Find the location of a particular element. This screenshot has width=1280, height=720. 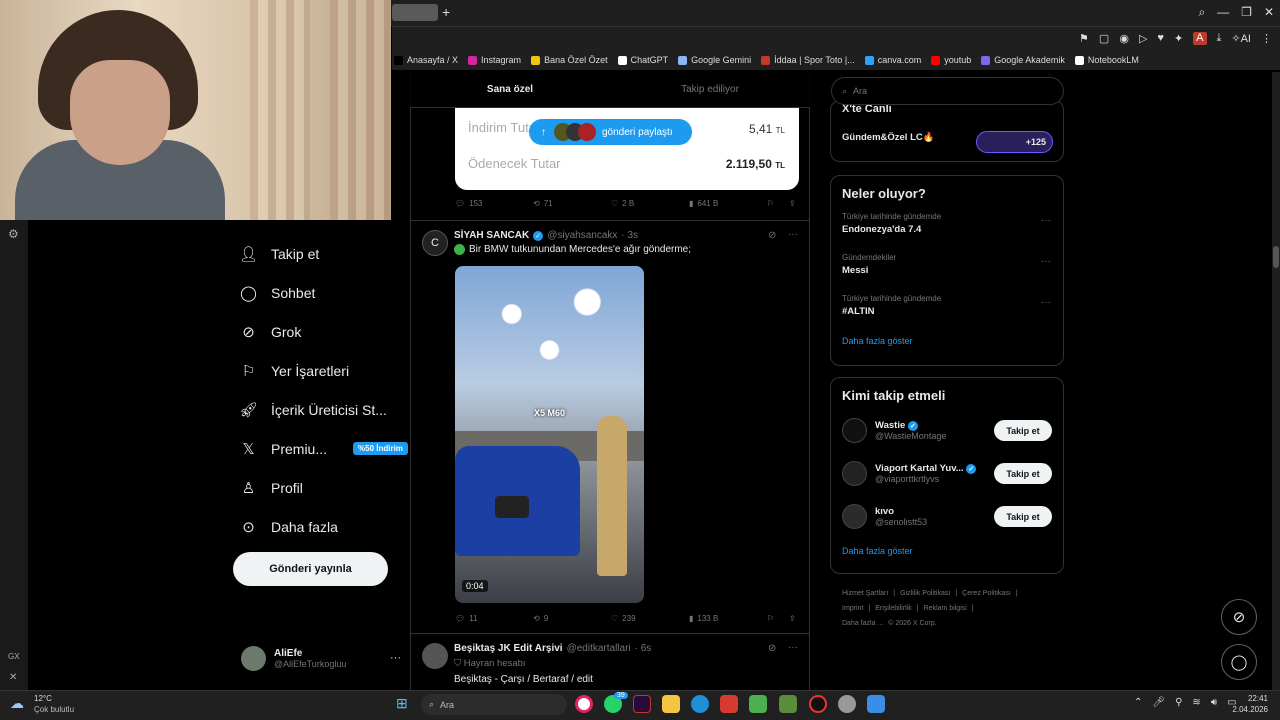

bookmark-item: Google Akademik is located at coordinates (1023, 60).